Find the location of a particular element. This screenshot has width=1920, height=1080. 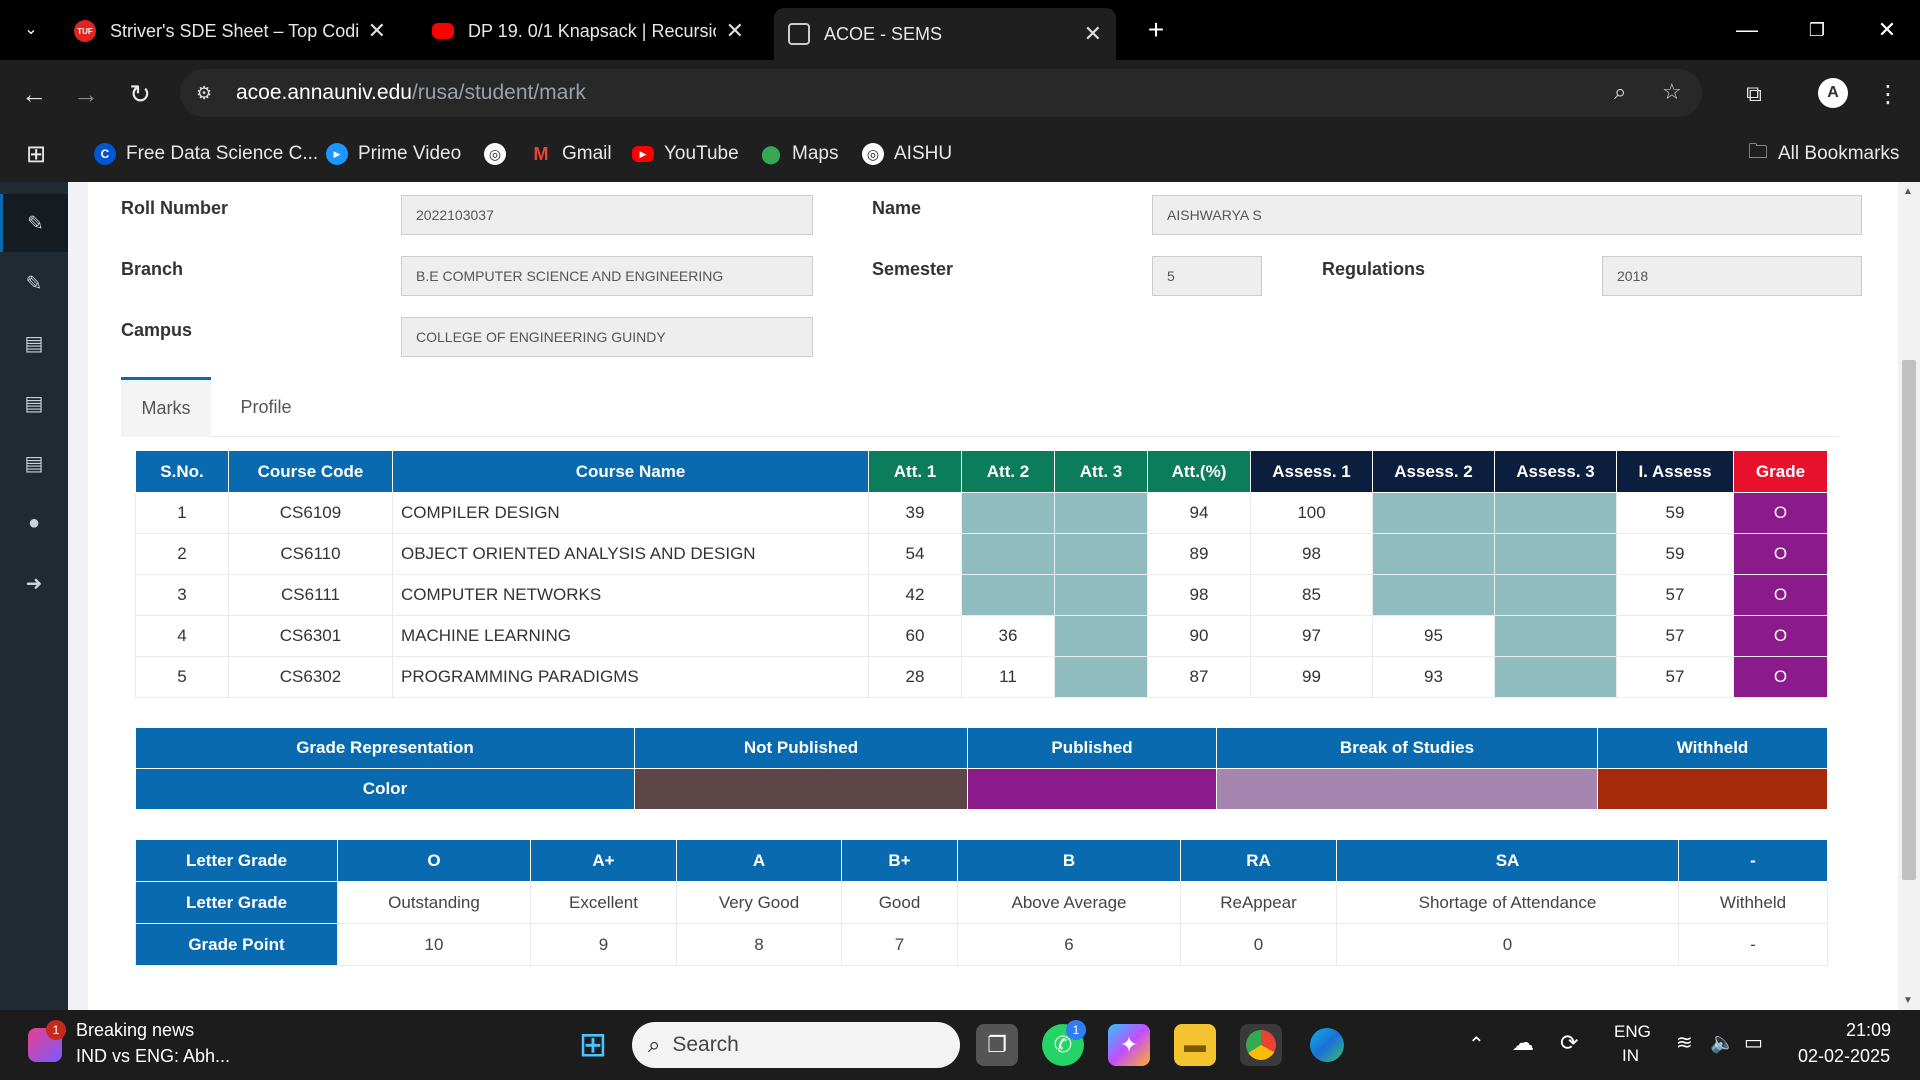

name-label: Name is located at coordinates (897, 208).